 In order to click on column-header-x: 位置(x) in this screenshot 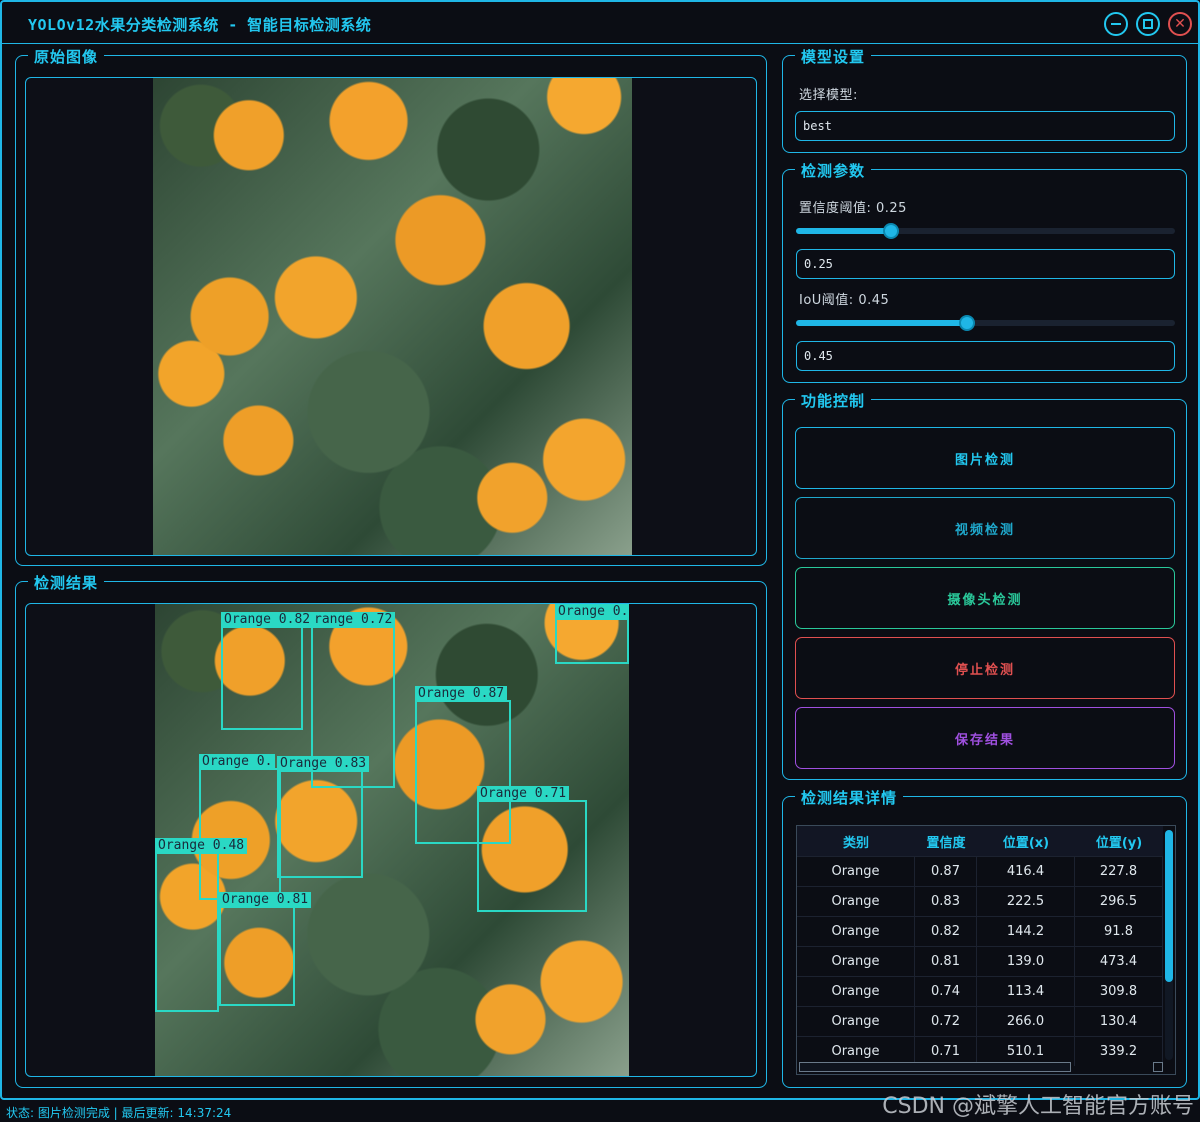, I will do `click(1026, 841)`.